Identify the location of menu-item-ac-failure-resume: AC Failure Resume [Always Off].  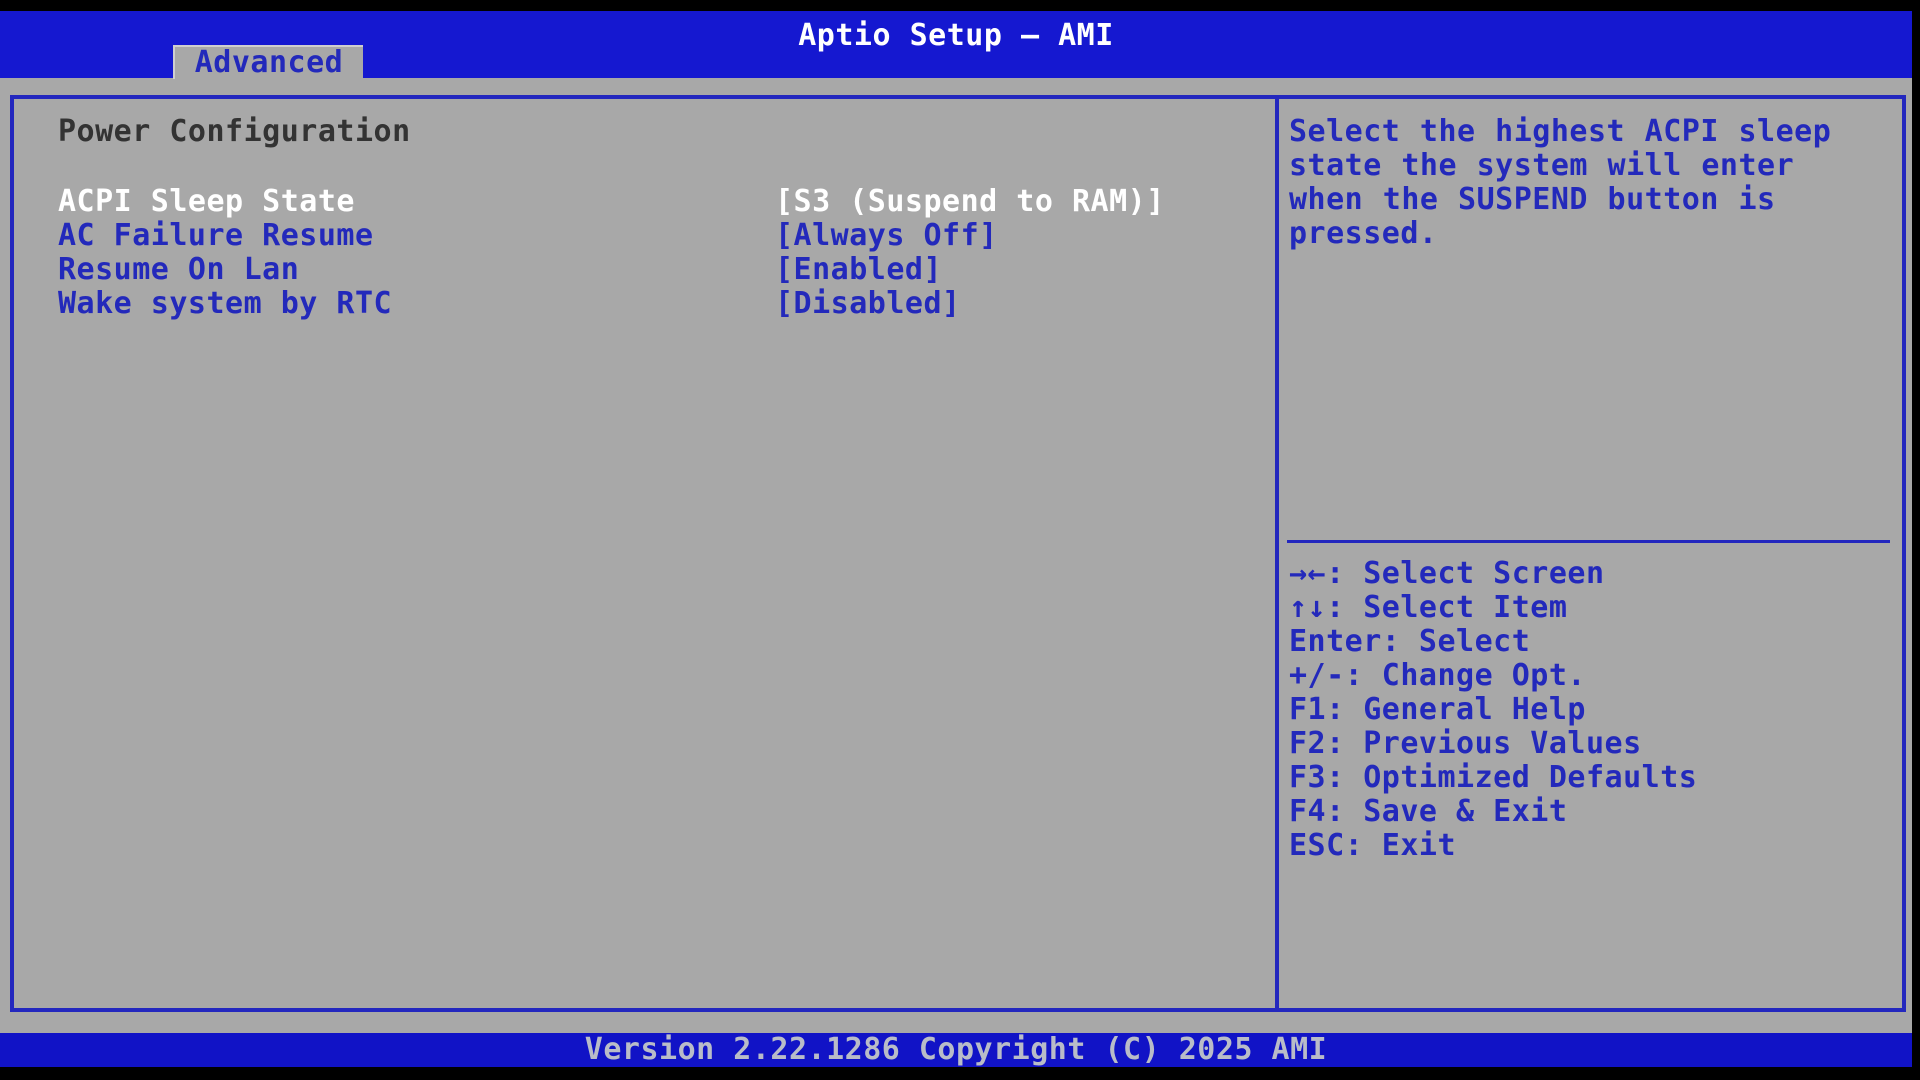
(666, 236).